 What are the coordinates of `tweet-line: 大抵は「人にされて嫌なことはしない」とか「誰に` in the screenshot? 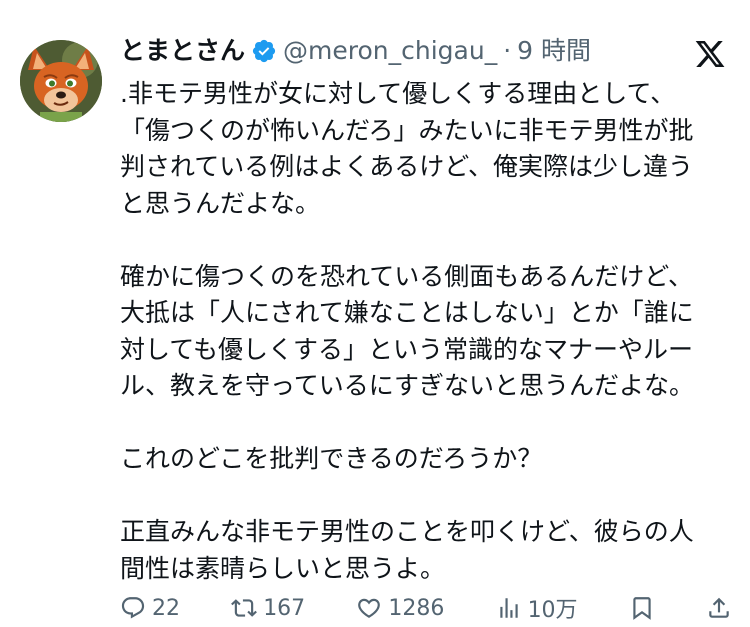 It's located at (407, 312).